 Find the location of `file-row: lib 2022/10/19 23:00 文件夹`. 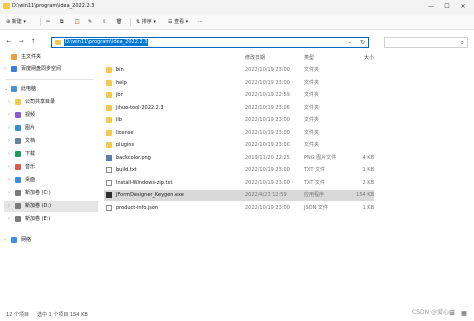

file-row: lib 2022/10/19 23:00 文件夹 is located at coordinates (239, 120).